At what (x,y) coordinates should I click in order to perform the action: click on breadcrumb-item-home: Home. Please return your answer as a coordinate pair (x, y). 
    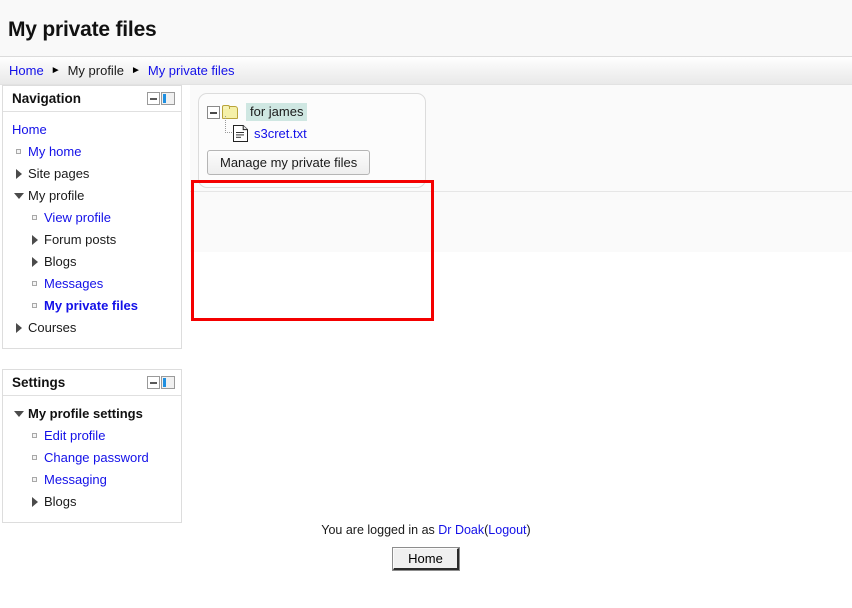
    Looking at the image, I should click on (26, 70).